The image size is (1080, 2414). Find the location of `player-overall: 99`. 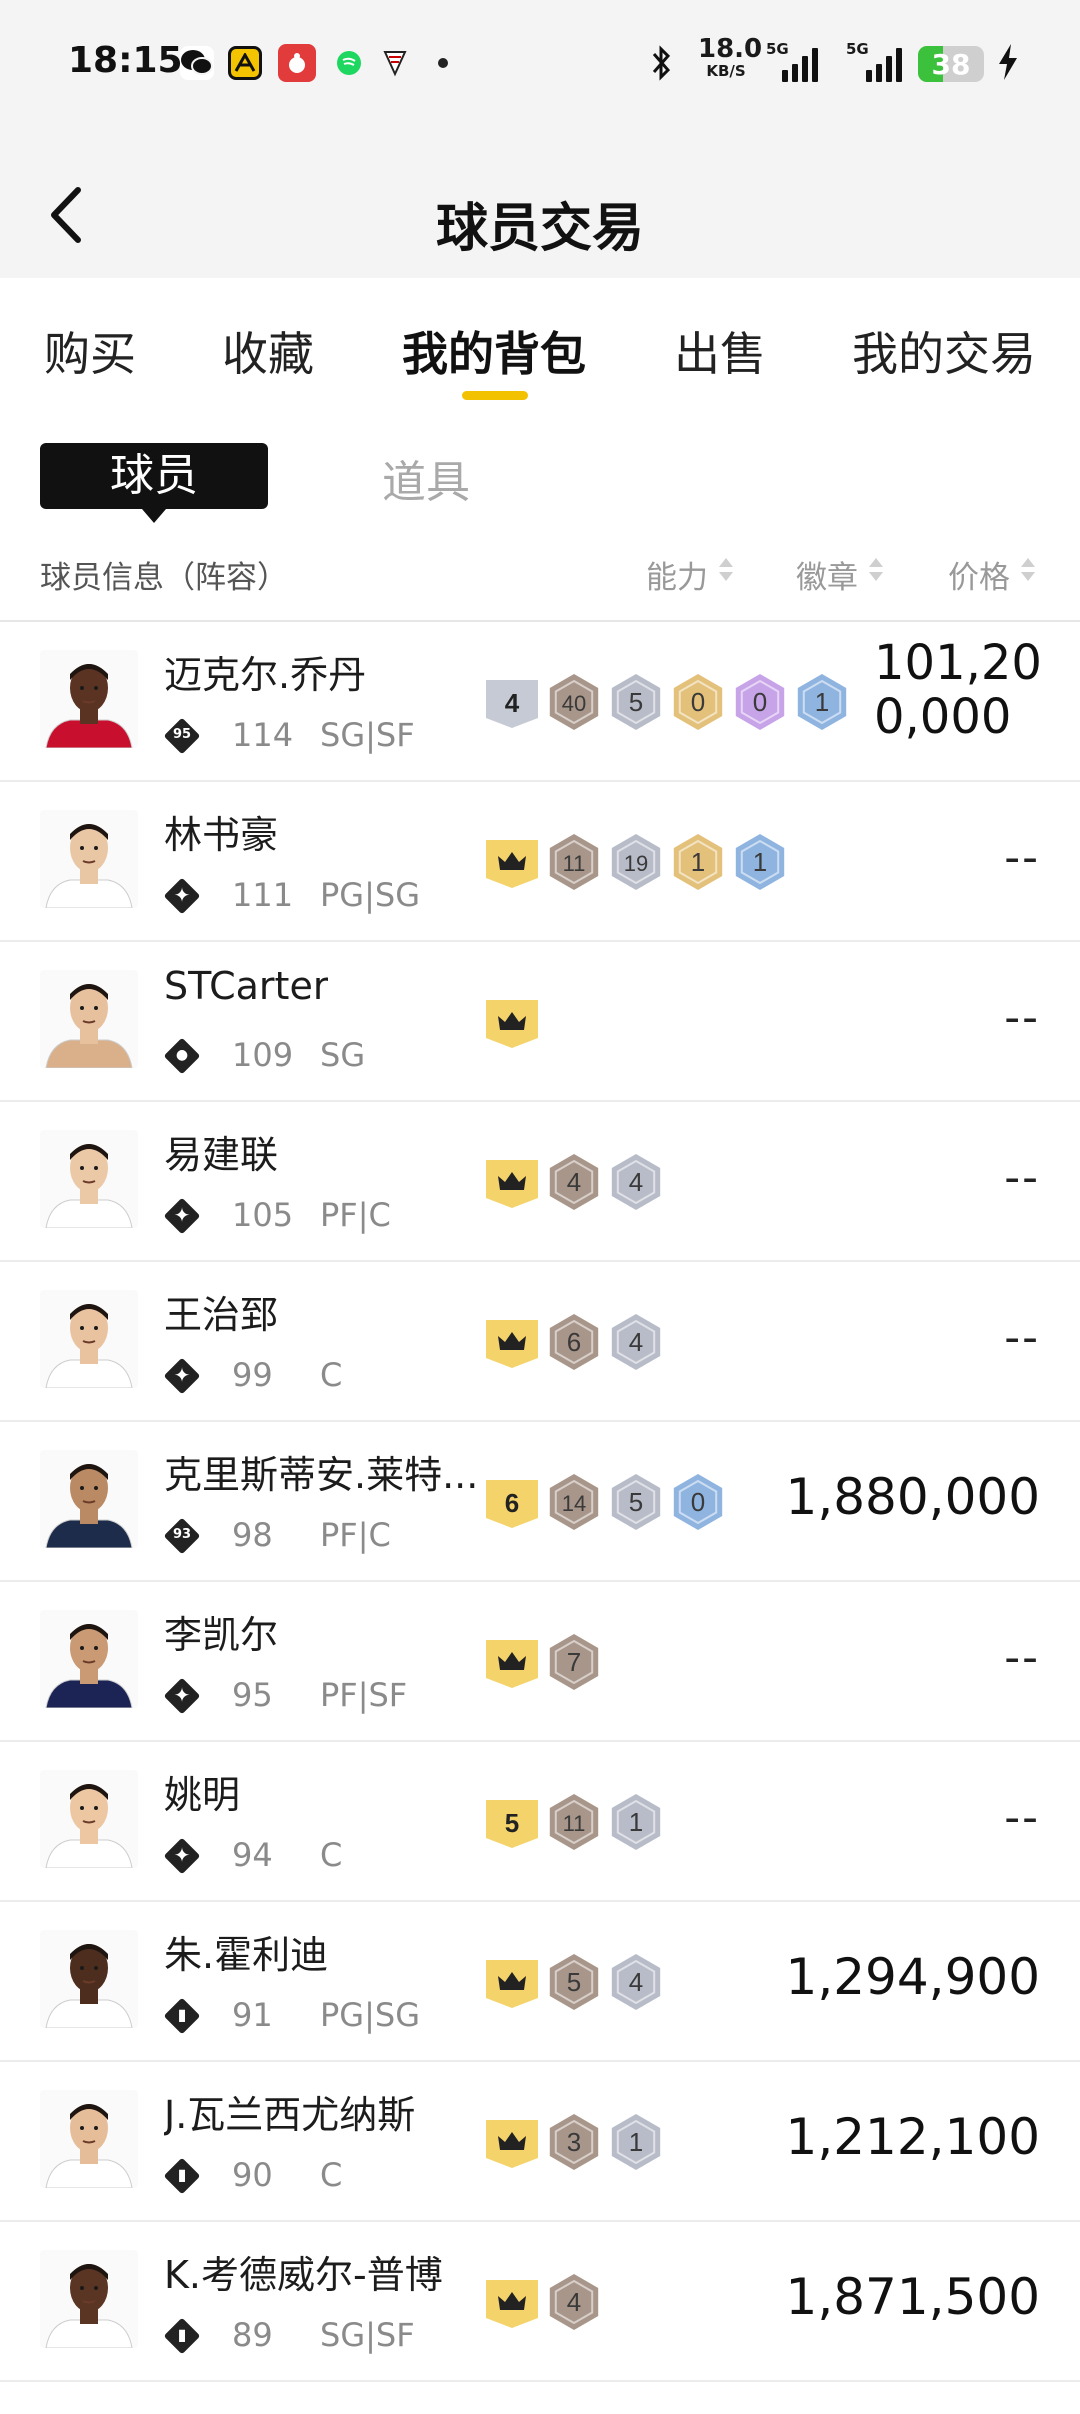

player-overall: 99 is located at coordinates (252, 1375).